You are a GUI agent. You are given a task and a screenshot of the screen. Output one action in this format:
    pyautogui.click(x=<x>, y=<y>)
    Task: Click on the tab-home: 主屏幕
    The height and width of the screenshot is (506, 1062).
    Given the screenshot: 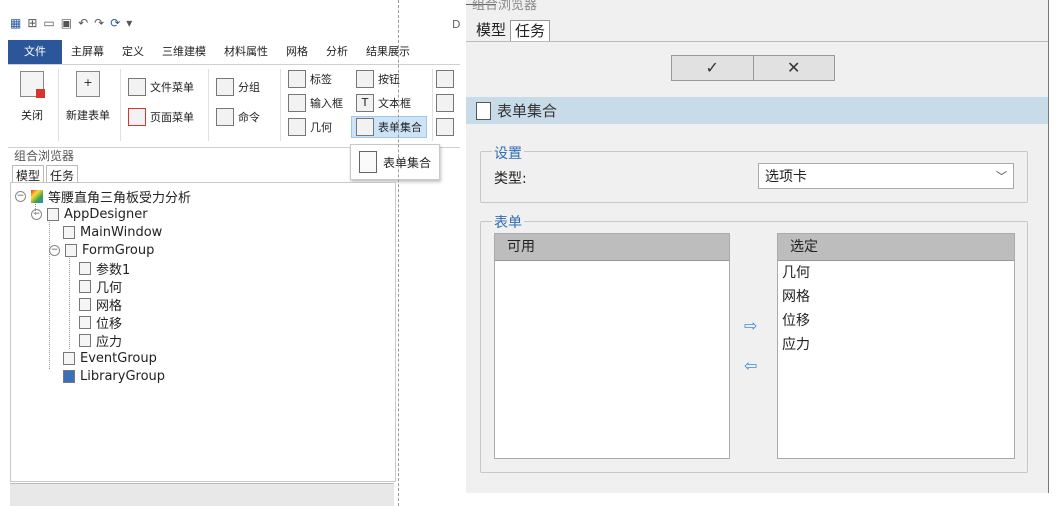 What is the action you would take?
    pyautogui.click(x=87, y=52)
    